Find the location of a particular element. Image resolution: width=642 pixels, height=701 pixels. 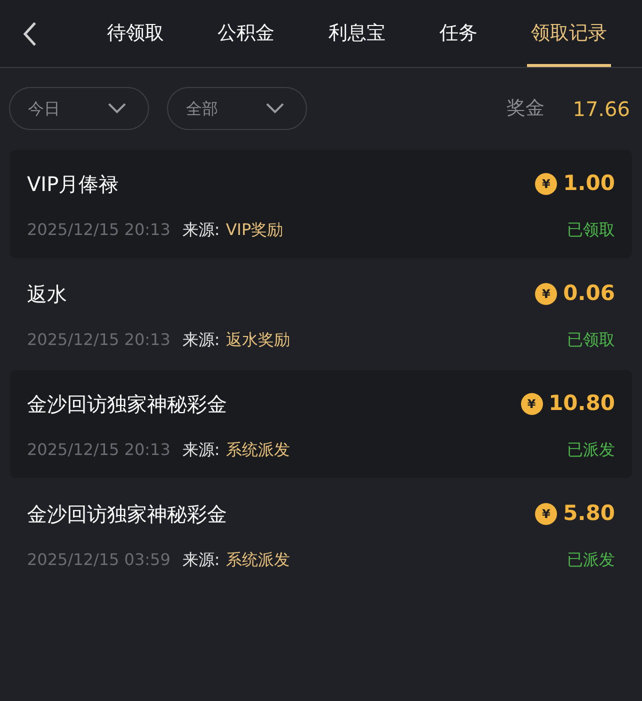

tab: 利息宝 is located at coordinates (357, 33).